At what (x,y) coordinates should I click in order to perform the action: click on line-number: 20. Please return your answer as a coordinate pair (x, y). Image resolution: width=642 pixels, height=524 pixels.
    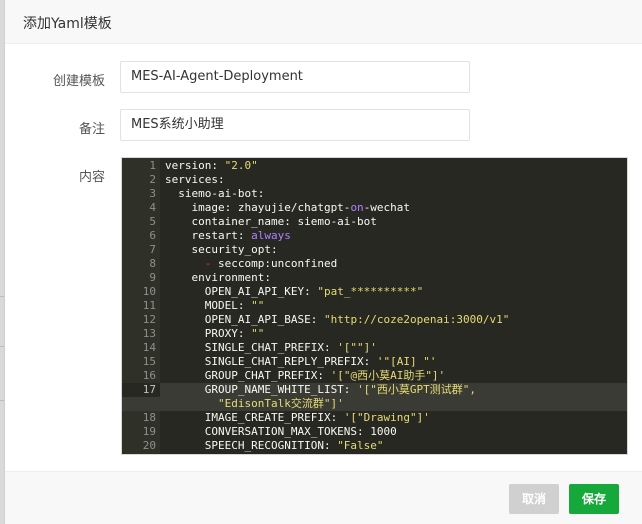
    Looking at the image, I should click on (149, 445).